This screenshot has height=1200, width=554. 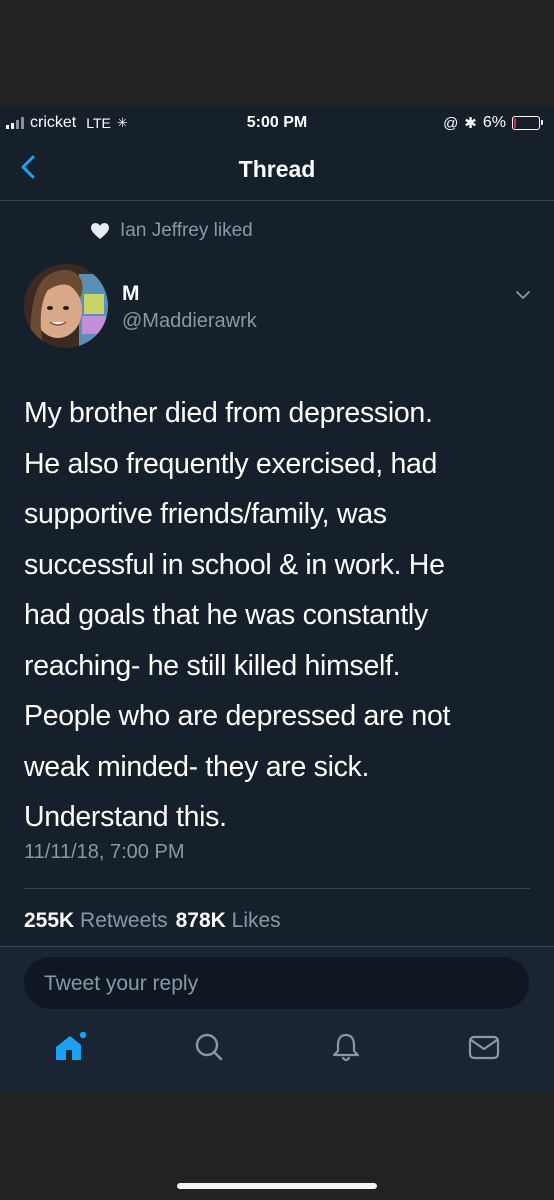 I want to click on likes-count: 878K, so click(x=200, y=920).